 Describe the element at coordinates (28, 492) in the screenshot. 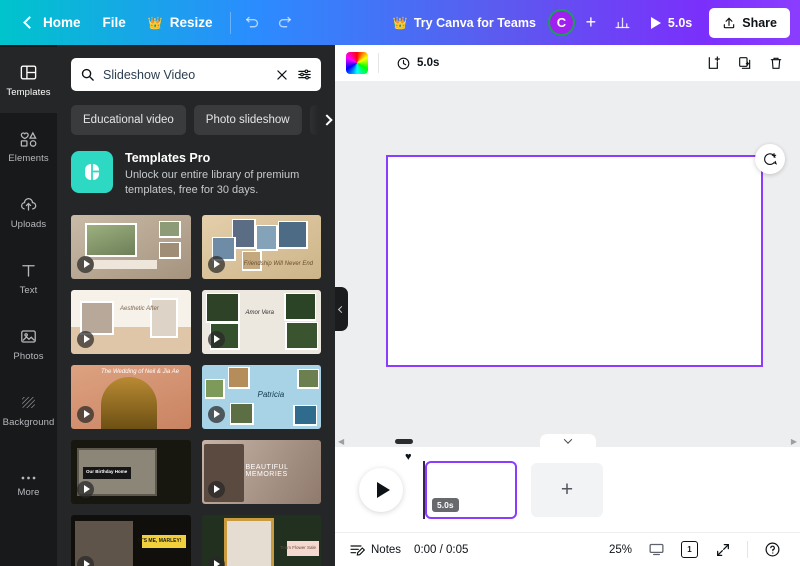

I see `sidebar-item-label: More` at that location.